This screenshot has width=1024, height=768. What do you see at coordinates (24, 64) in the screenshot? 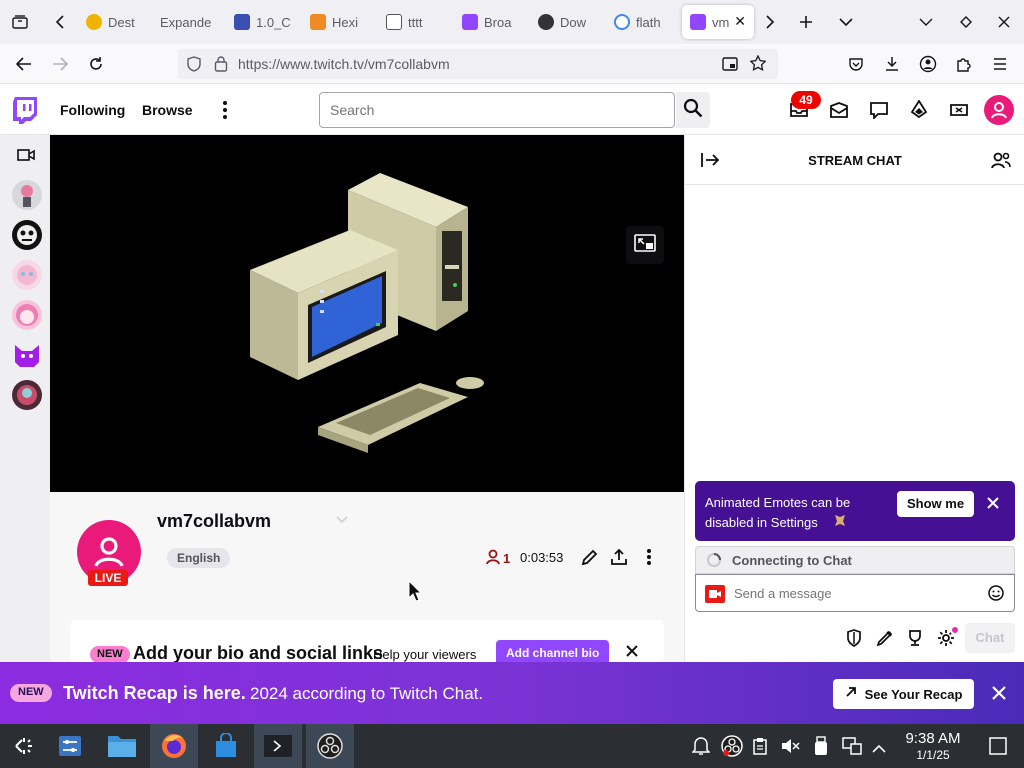
I see `back-icon` at bounding box center [24, 64].